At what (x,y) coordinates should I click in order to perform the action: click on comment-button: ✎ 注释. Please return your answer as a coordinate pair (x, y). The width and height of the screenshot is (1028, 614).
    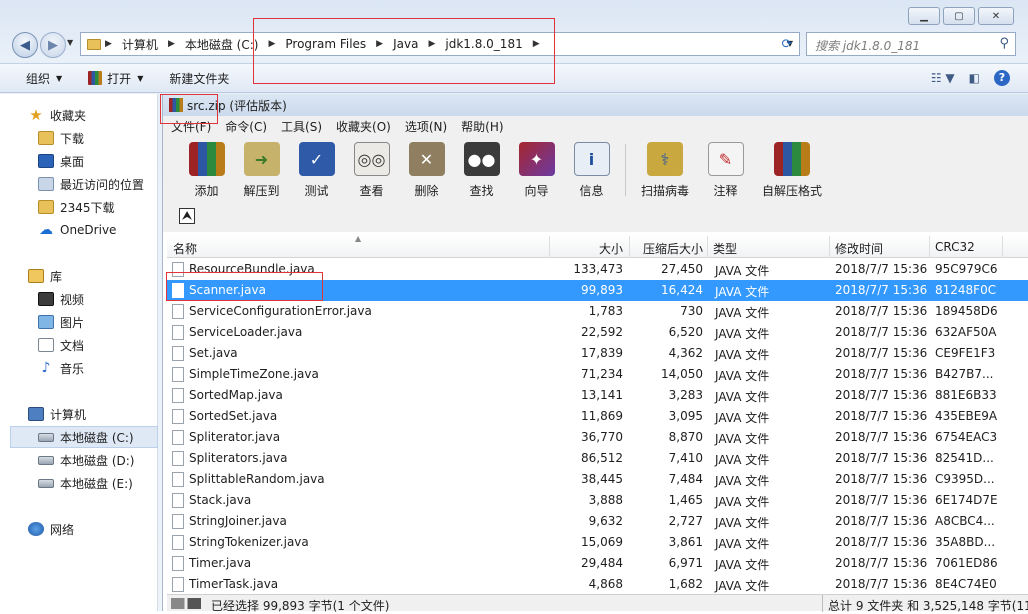
    Looking at the image, I should click on (725, 169).